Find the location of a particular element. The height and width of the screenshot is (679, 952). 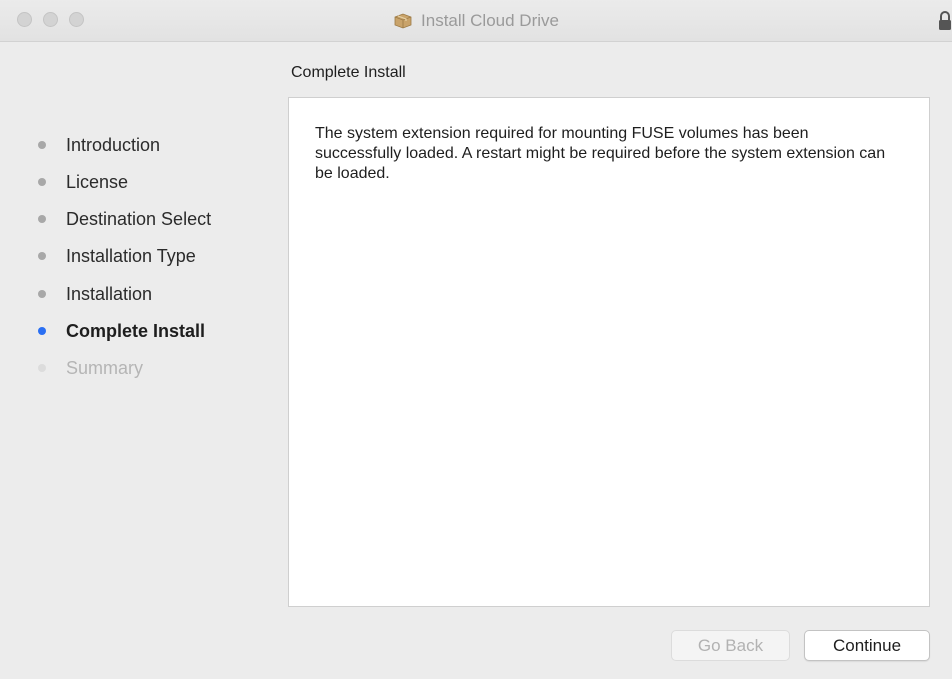

step-installation: Installation is located at coordinates (95, 294).